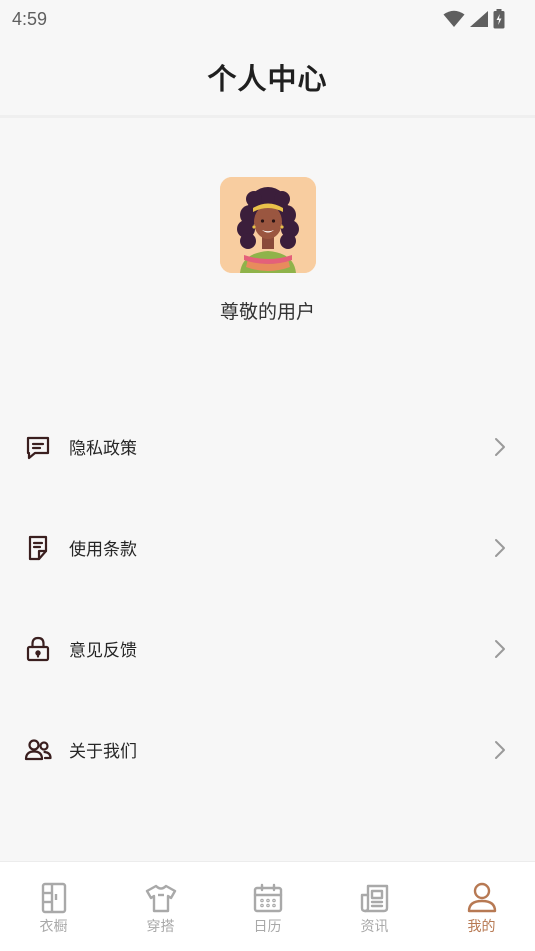  Describe the element at coordinates (54, 898) in the screenshot. I see `wardrobe-icon` at that location.